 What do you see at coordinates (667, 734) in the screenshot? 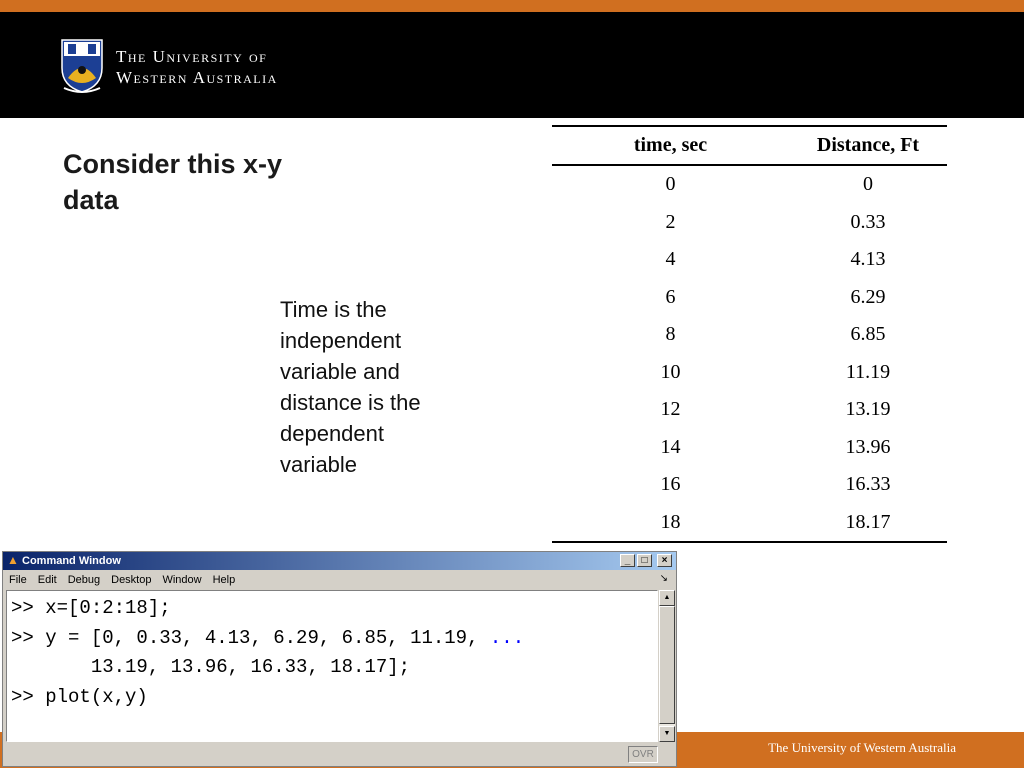
I see `scroll-down-icon: ▼` at bounding box center [667, 734].